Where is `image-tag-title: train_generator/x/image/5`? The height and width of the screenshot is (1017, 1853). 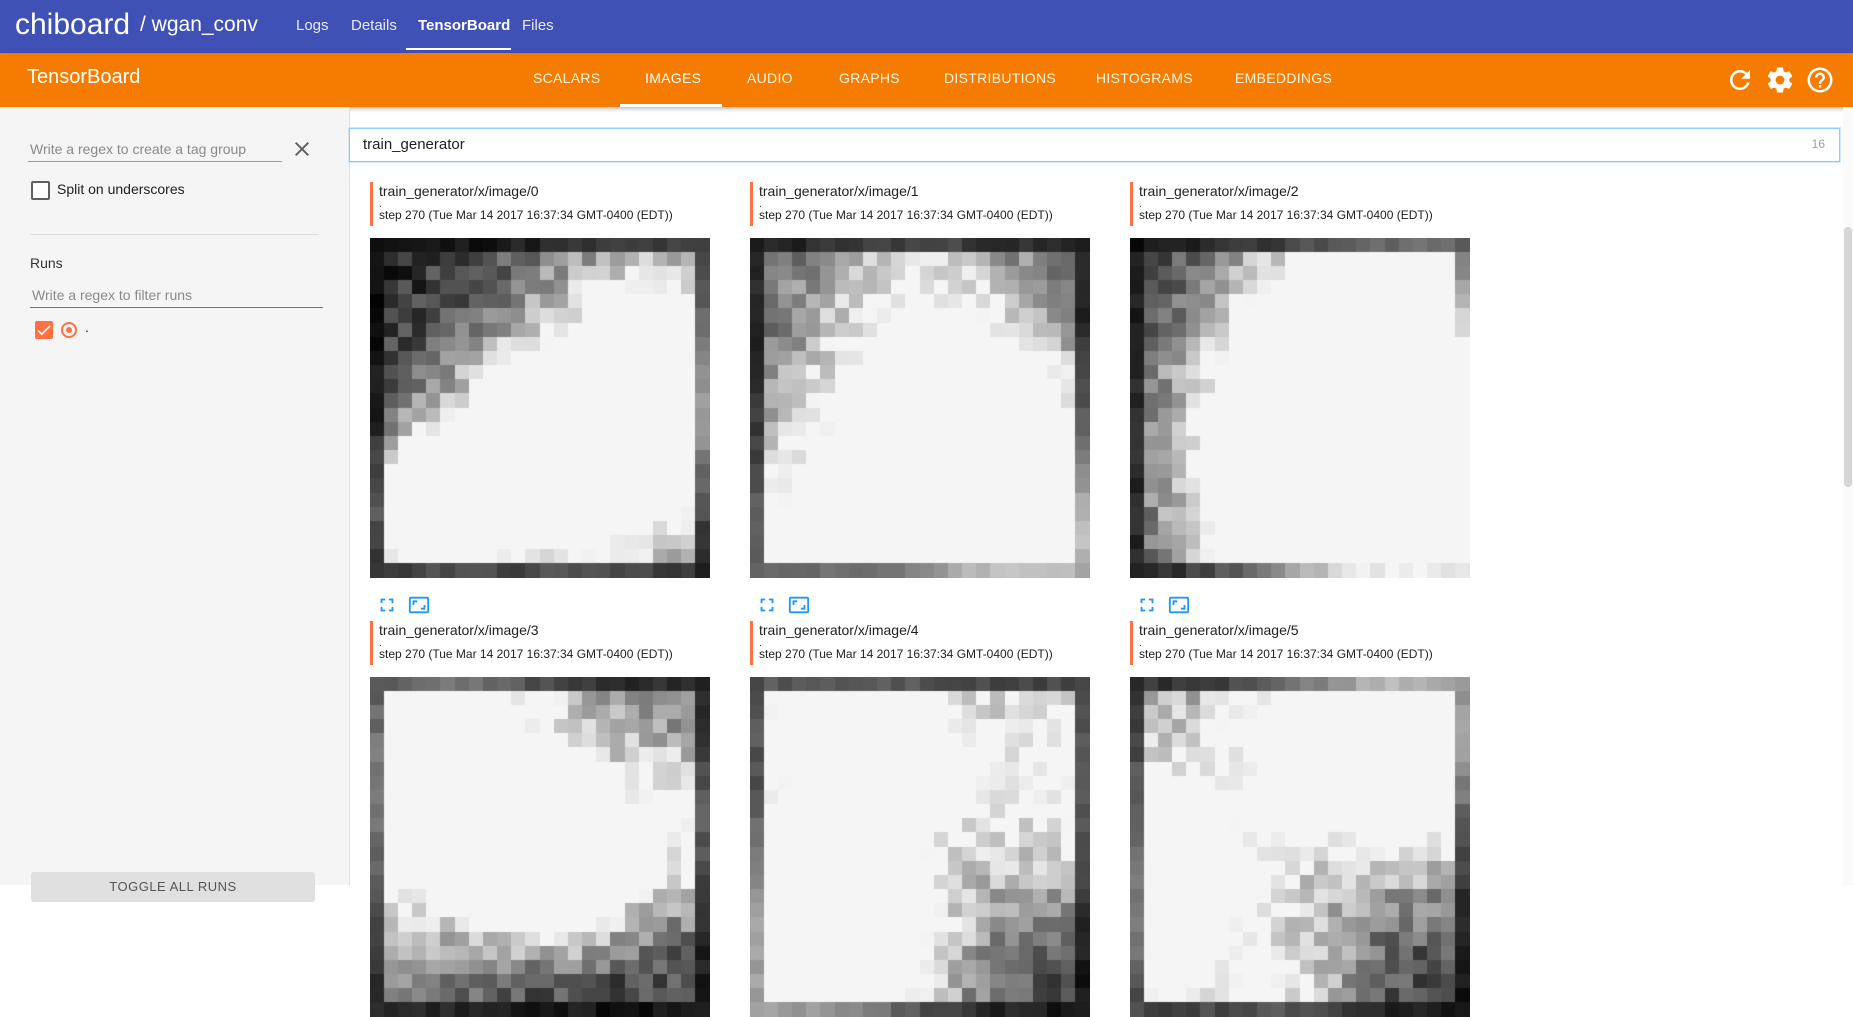
image-tag-title: train_generator/x/image/5 is located at coordinates (1219, 630).